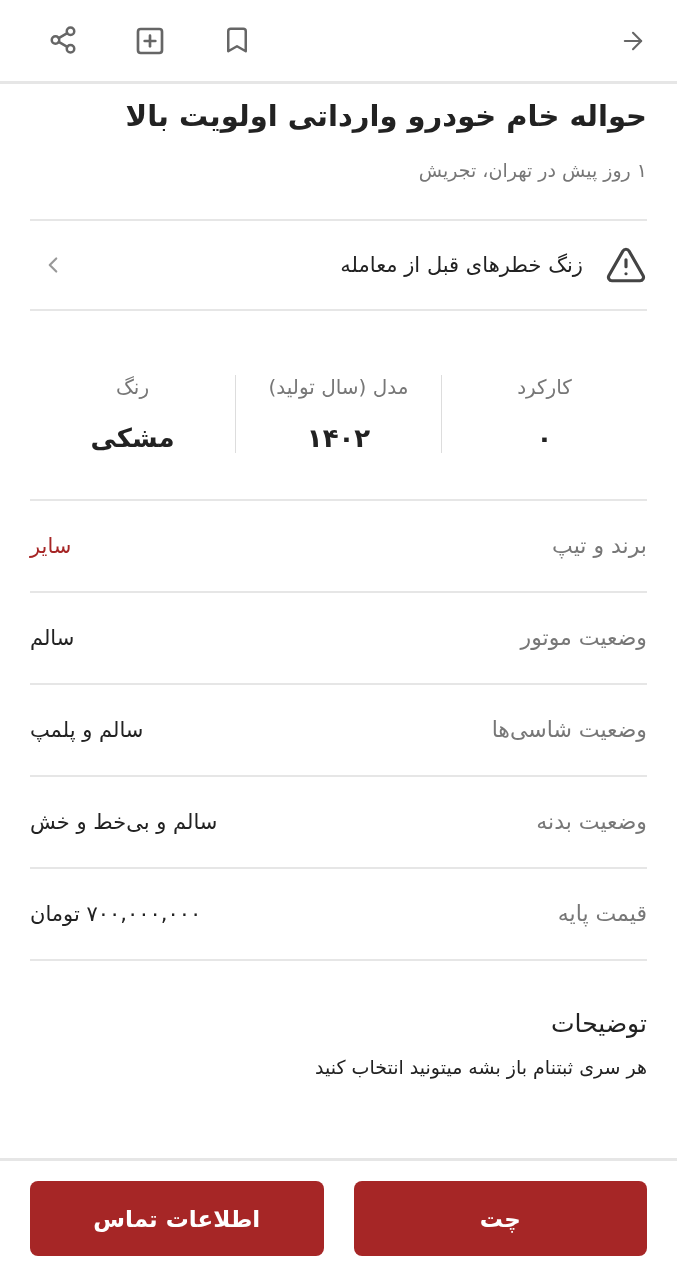  I want to click on detail-label: وضعیت شاسی‌ها, so click(569, 730).